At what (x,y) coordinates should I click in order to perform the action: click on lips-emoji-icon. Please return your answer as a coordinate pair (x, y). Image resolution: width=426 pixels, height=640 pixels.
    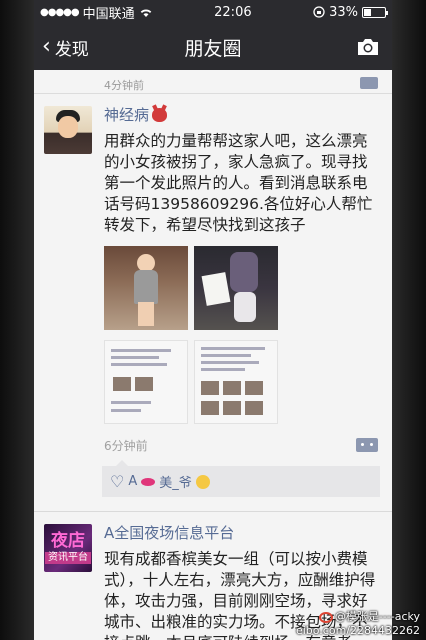
    Looking at the image, I should click on (148, 481).